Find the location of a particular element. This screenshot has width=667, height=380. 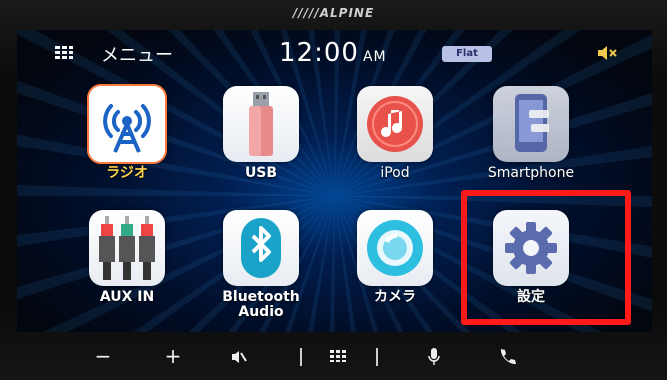

radio-tower-icon is located at coordinates (127, 124).